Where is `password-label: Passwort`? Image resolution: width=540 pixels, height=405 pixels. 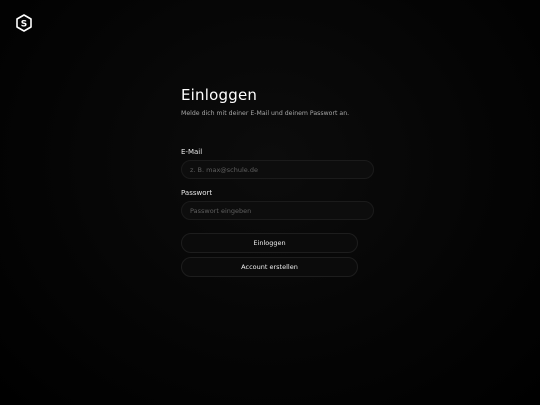 password-label: Passwort is located at coordinates (197, 193).